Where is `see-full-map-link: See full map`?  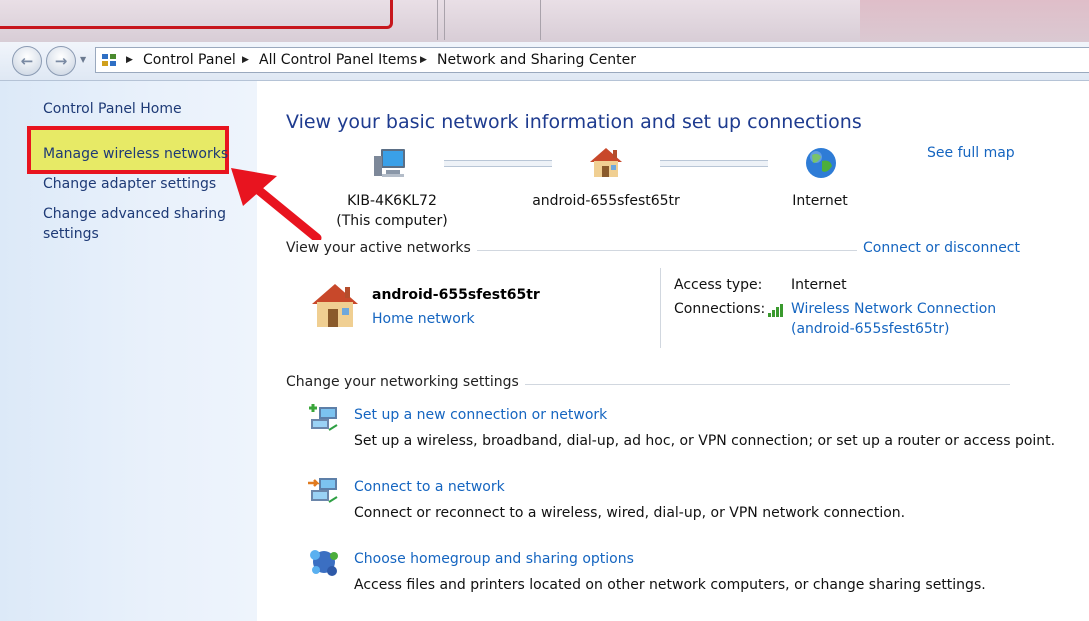
see-full-map-link: See full map is located at coordinates (971, 153).